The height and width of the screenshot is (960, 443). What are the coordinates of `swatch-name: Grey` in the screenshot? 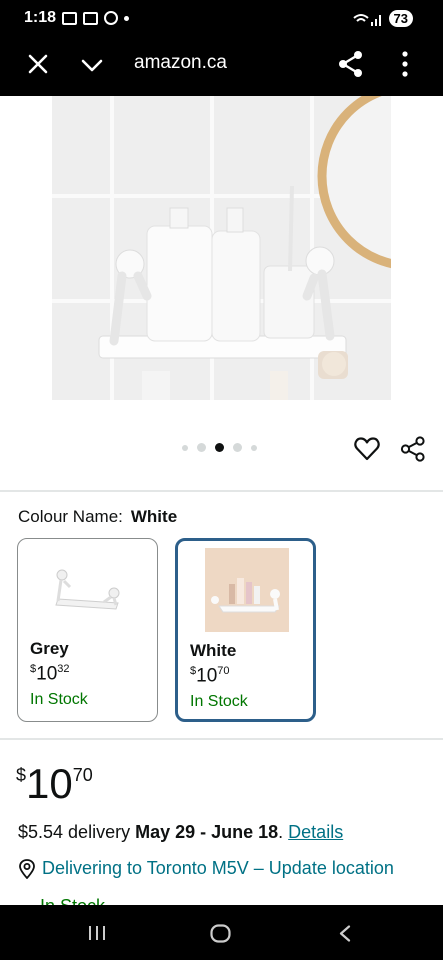 It's located at (49, 648).